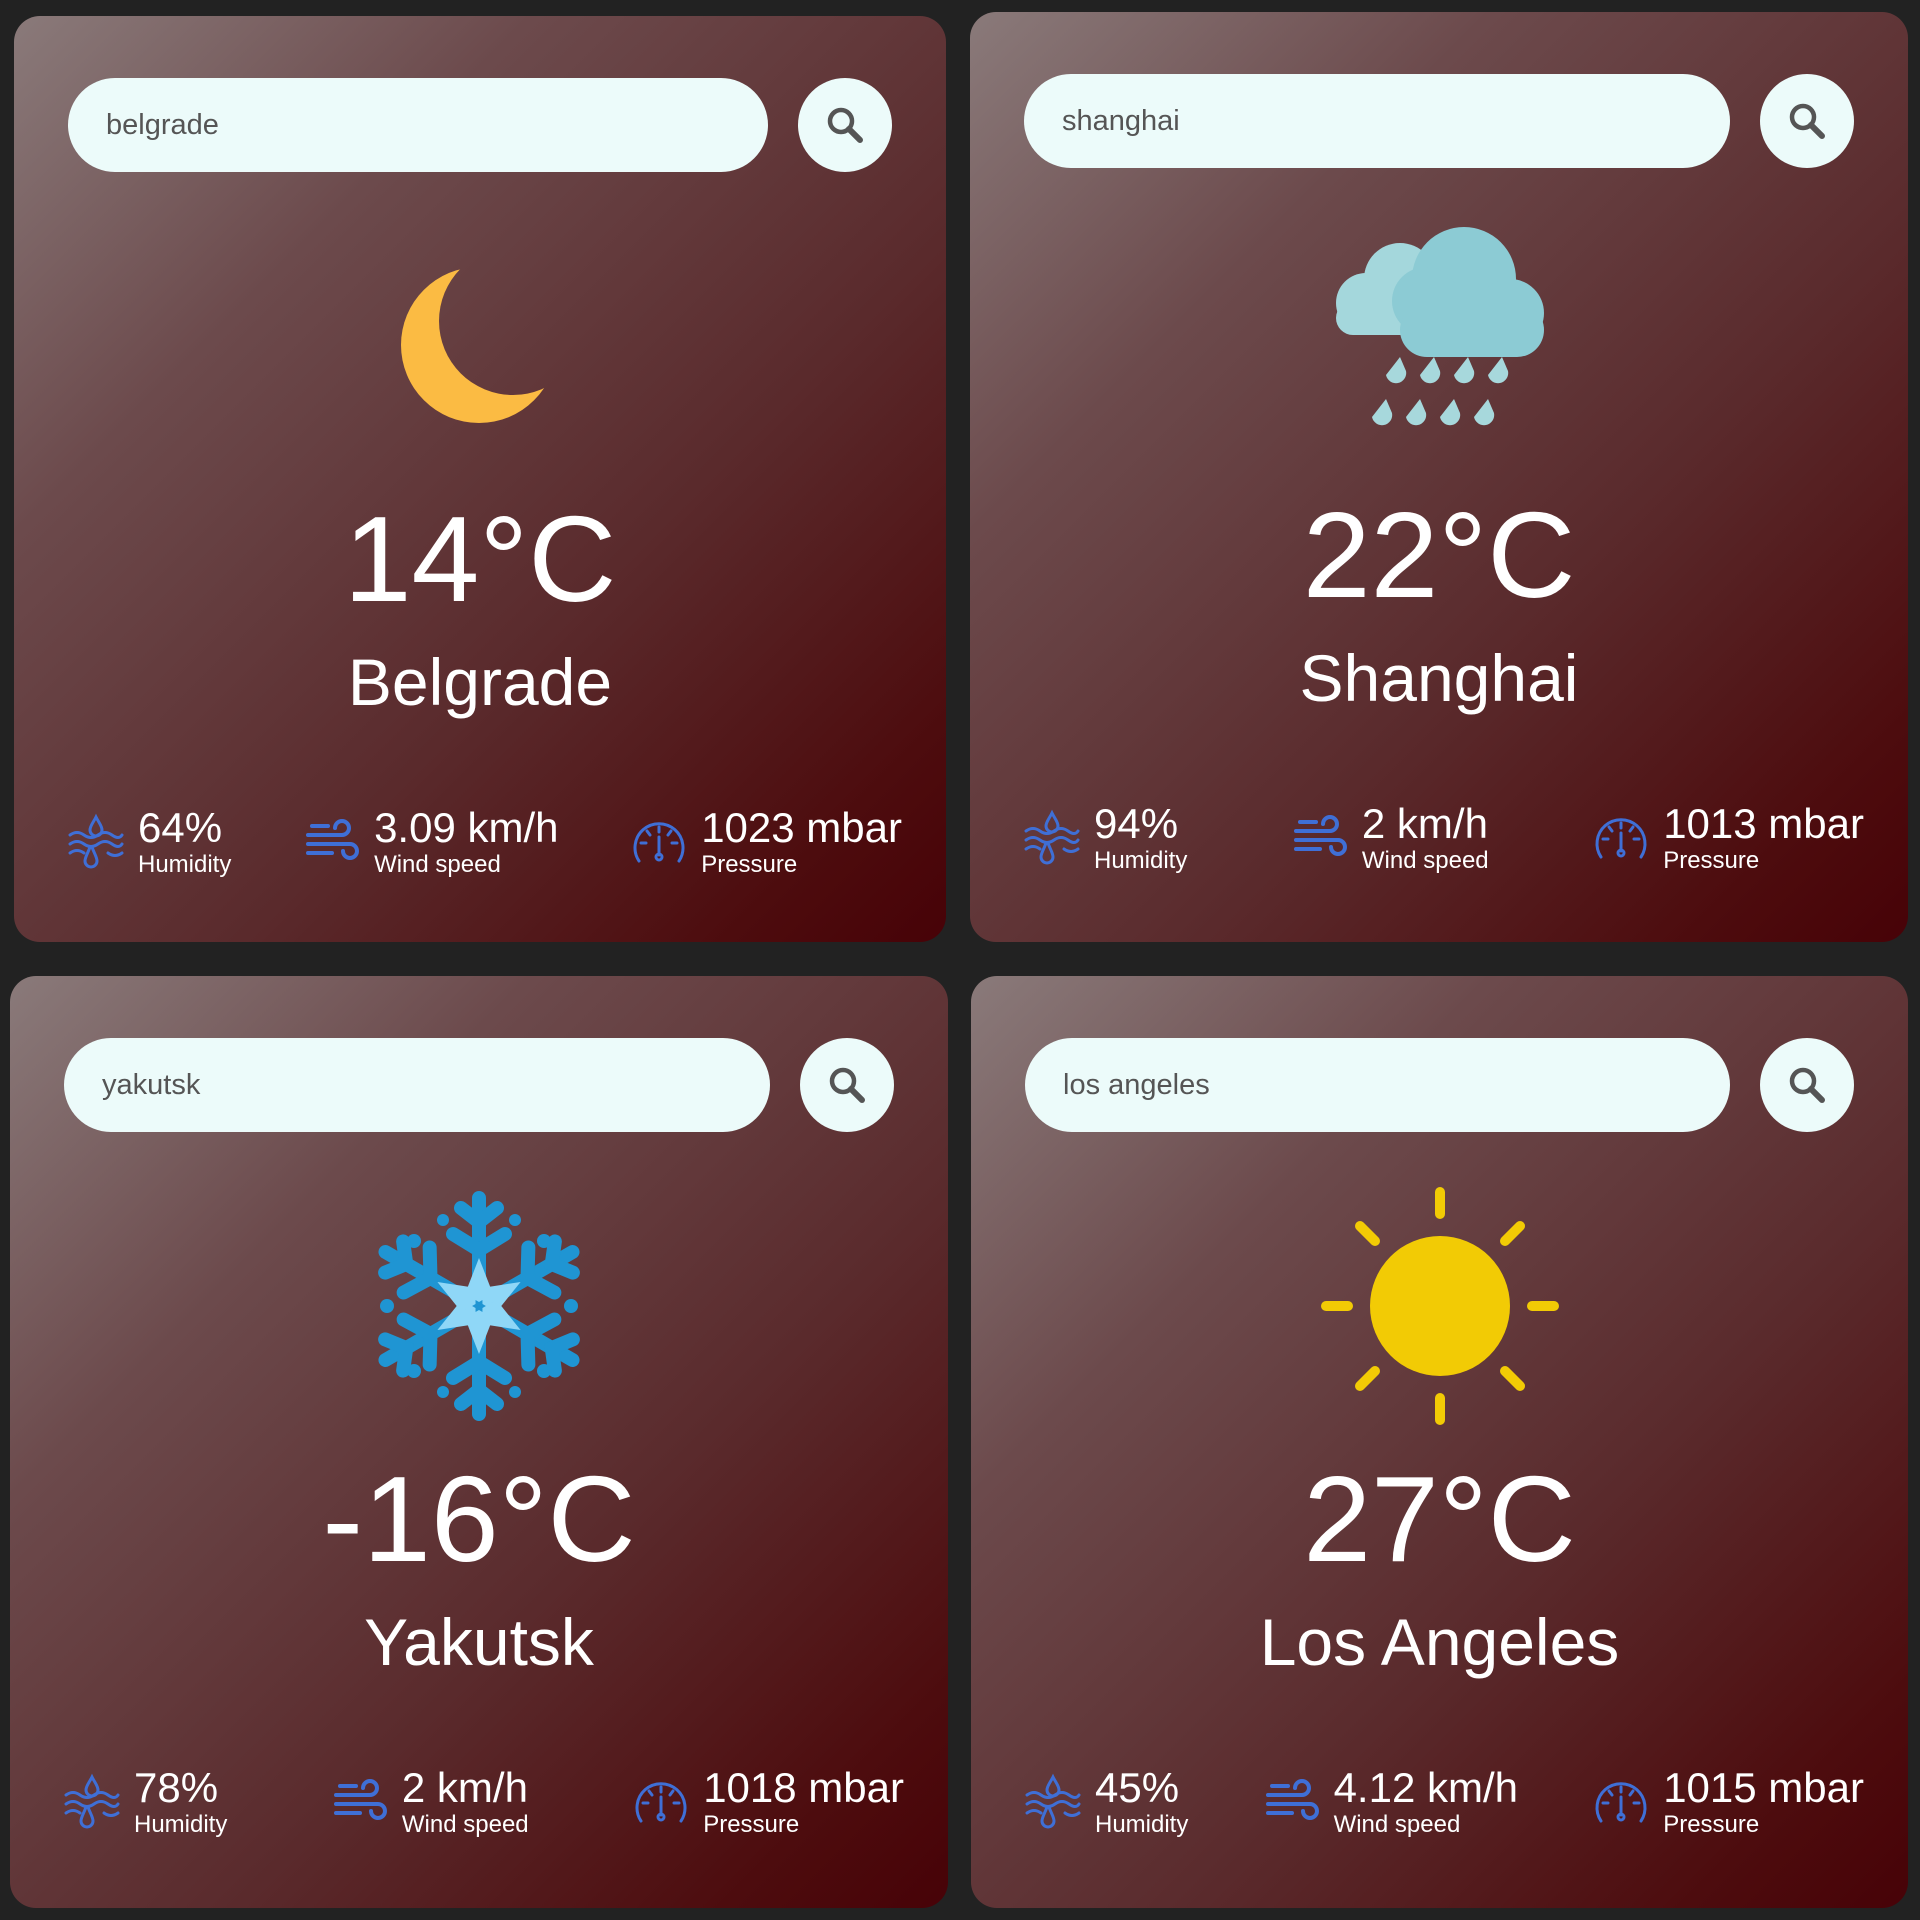  I want to click on pressure-value: 1013 mbar, so click(1763, 823).